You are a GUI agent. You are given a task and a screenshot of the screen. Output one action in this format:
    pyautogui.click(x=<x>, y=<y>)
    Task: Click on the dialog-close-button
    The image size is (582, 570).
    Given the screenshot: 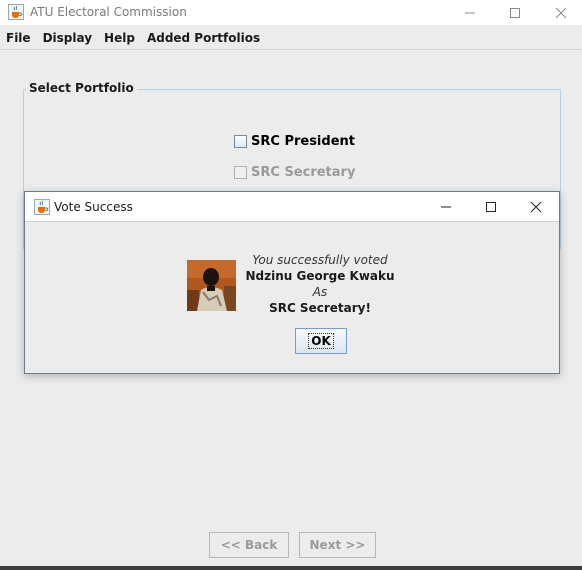 What is the action you would take?
    pyautogui.click(x=536, y=207)
    